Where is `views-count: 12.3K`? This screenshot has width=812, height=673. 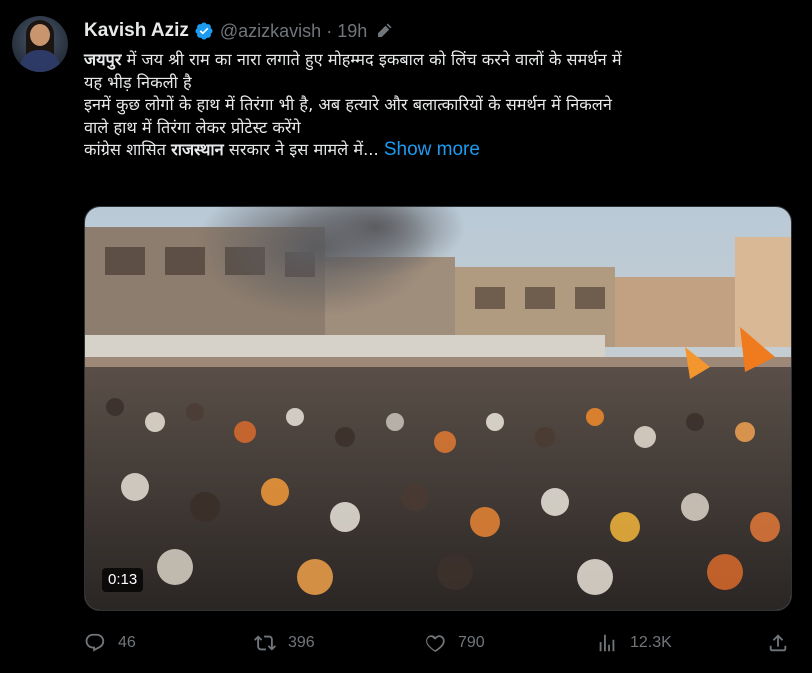
views-count: 12.3K is located at coordinates (651, 642).